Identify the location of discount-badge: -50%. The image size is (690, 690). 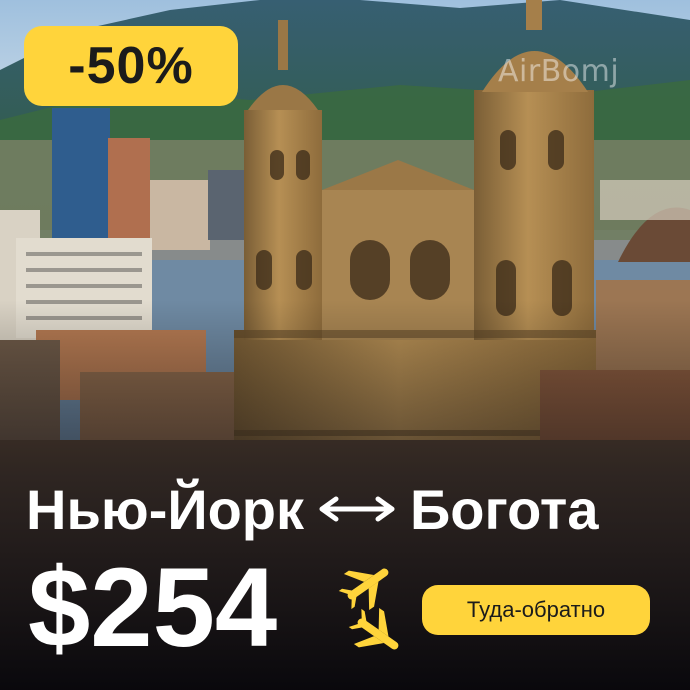
(131, 66).